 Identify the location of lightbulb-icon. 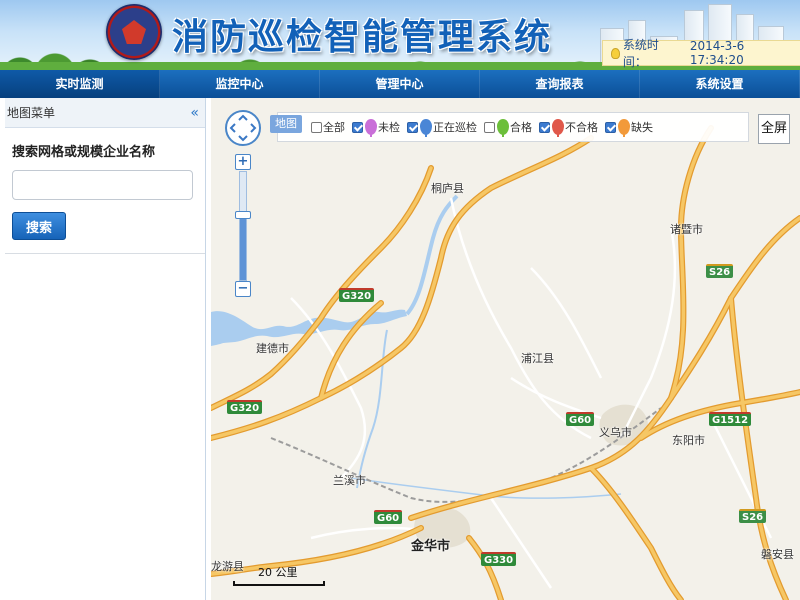
(615, 53).